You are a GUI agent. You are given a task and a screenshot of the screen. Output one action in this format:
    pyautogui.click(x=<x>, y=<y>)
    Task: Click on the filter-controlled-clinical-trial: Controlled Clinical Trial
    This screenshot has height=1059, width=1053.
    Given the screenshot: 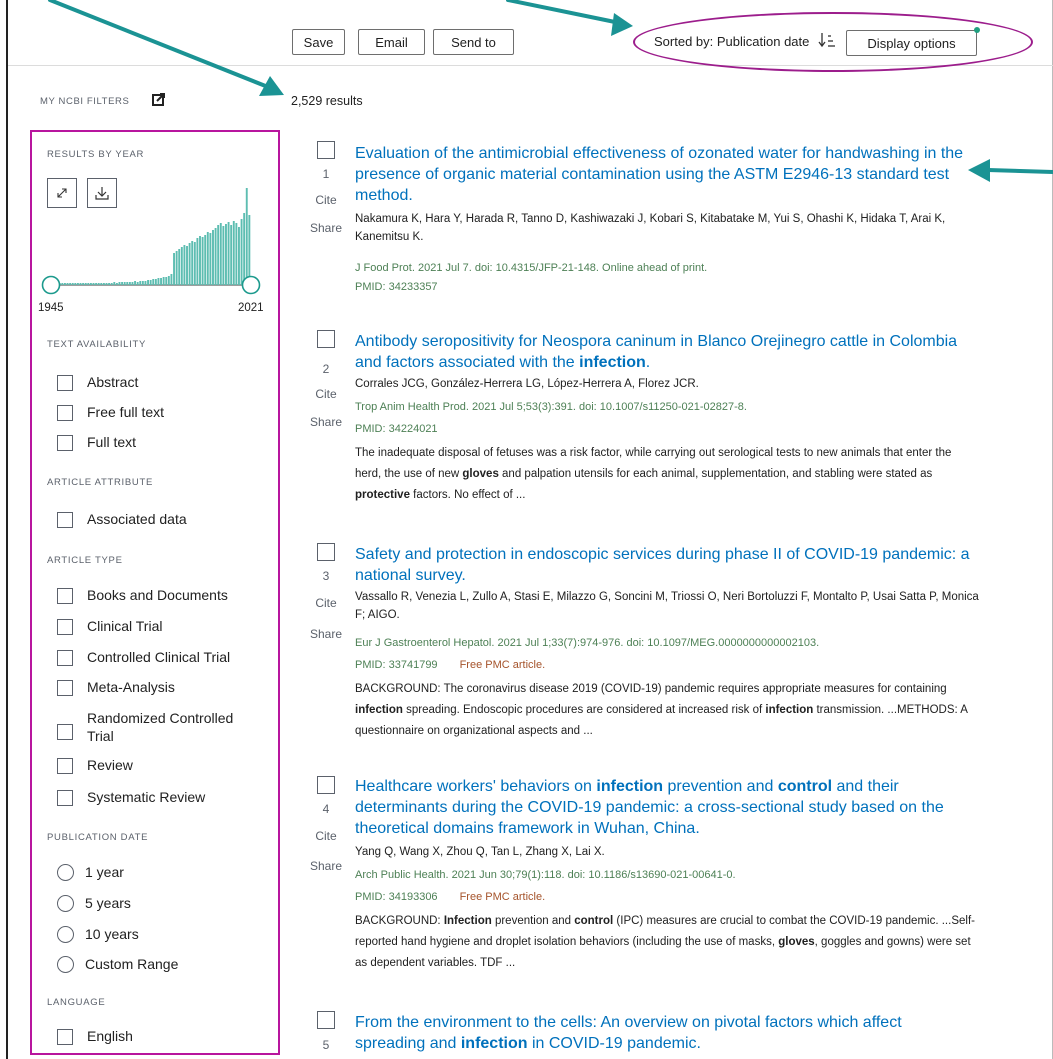 What is the action you would take?
    pyautogui.click(x=143, y=657)
    